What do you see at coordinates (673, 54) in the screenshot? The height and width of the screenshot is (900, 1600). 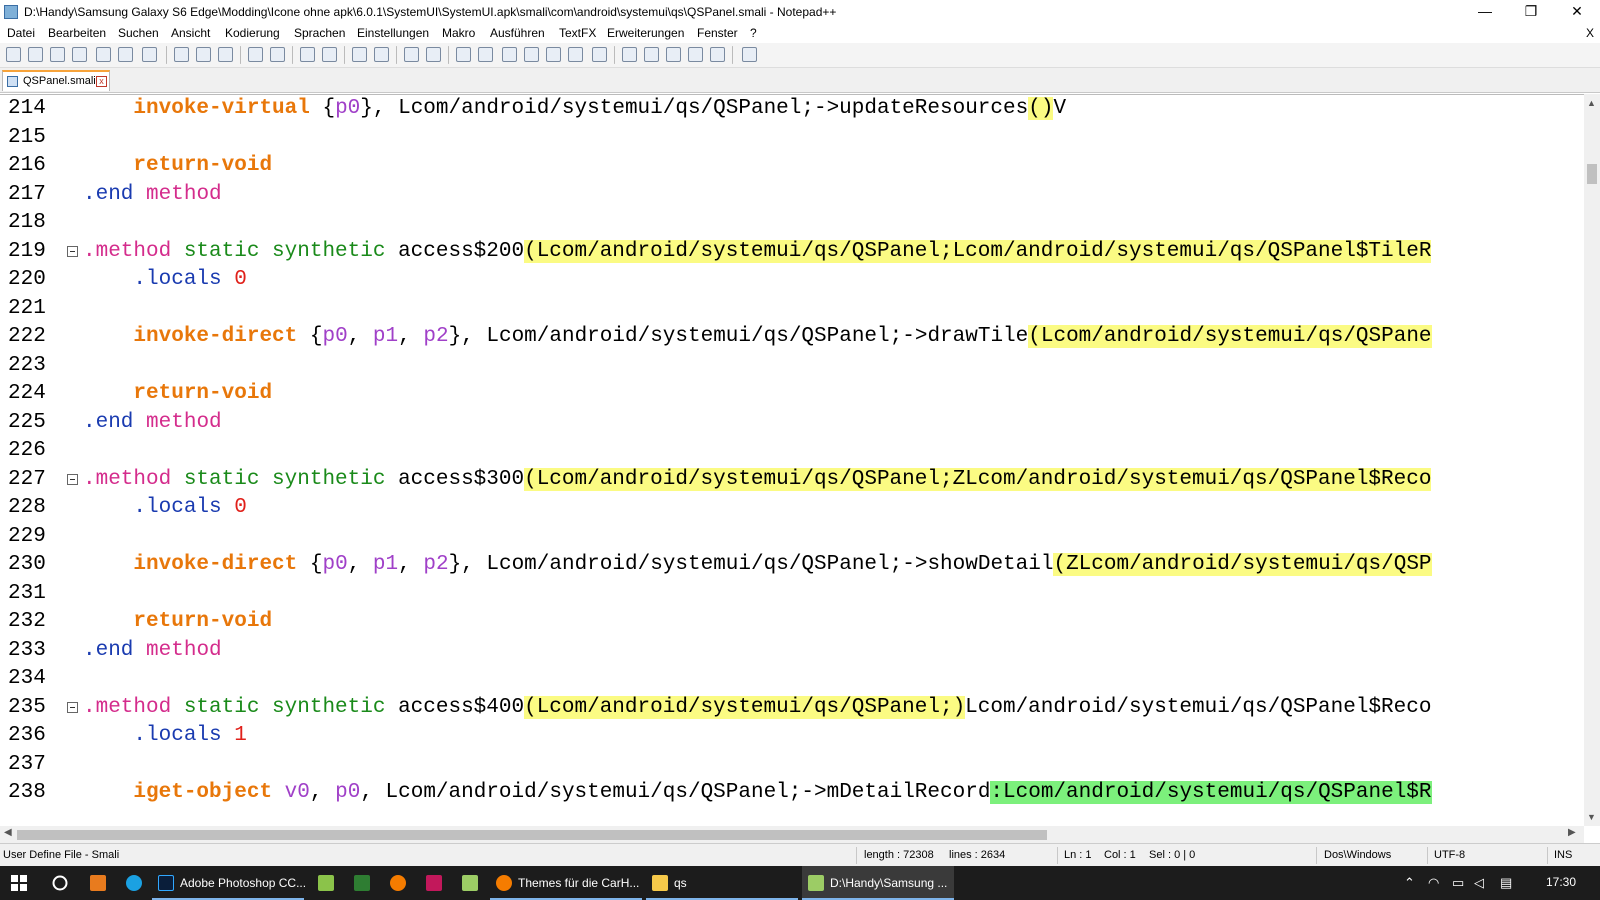 I see `play-macro-icon` at bounding box center [673, 54].